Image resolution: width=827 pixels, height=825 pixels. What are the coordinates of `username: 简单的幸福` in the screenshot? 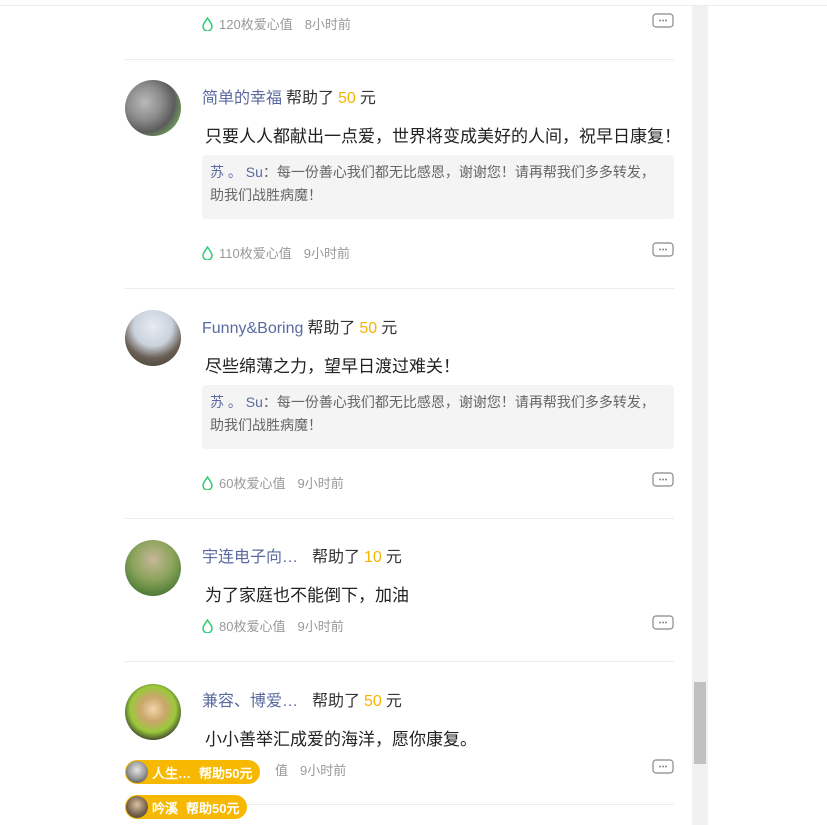 It's located at (242, 98).